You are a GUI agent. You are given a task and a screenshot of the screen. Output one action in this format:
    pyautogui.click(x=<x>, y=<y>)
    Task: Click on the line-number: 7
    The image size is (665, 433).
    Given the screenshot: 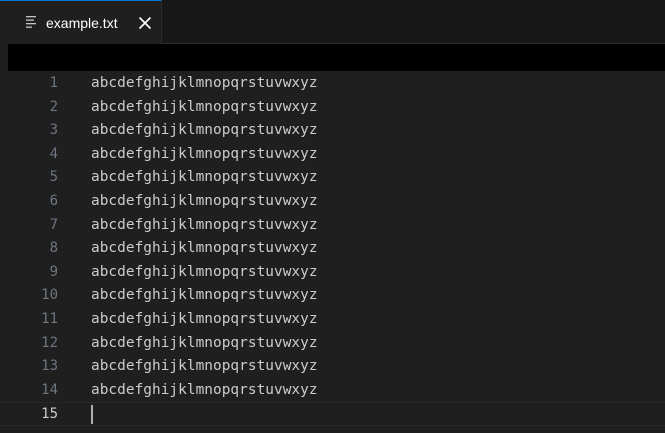 What is the action you would take?
    pyautogui.click(x=53, y=224)
    